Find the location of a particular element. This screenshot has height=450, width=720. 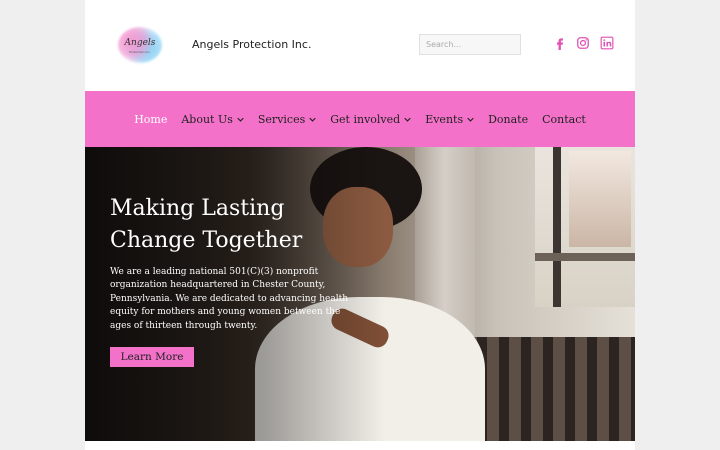

nav-item-services: Services is located at coordinates (287, 119).